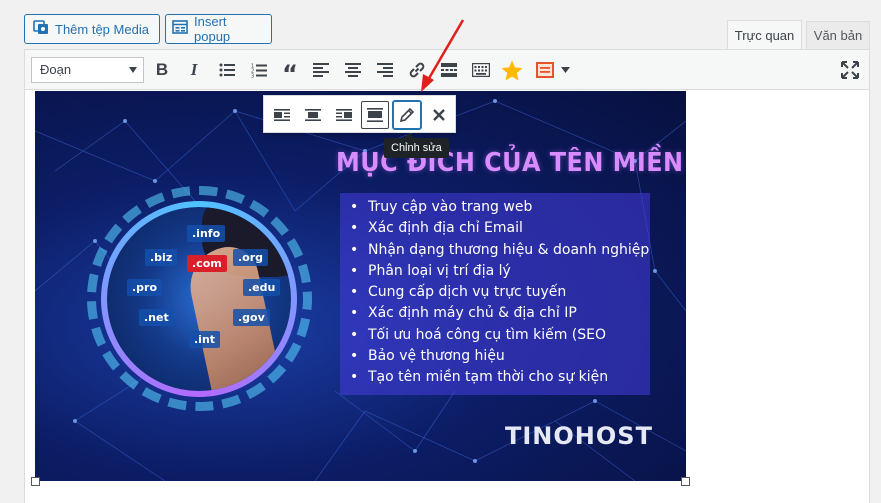 The width and height of the screenshot is (881, 503). What do you see at coordinates (206, 233) in the screenshot?
I see `tld-label: .info` at bounding box center [206, 233].